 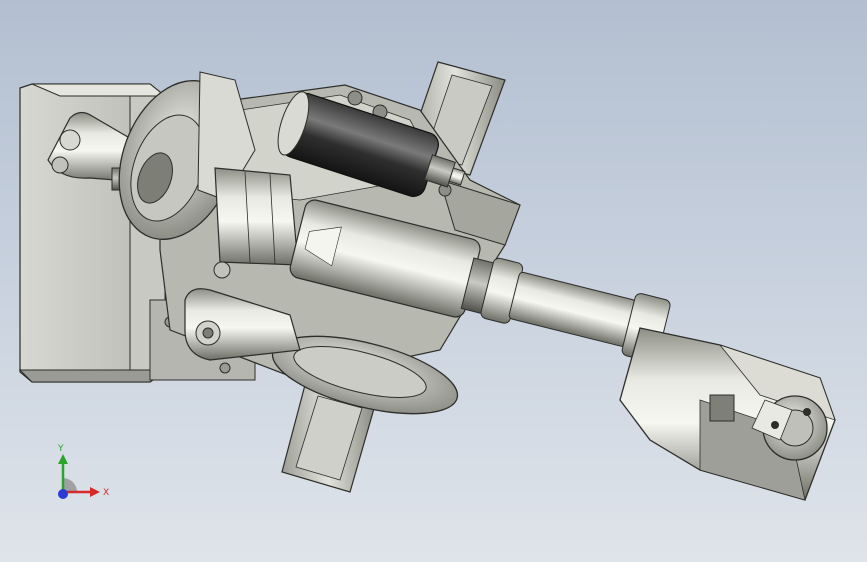 What do you see at coordinates (60, 449) in the screenshot?
I see `y-axis-label: Y` at bounding box center [60, 449].